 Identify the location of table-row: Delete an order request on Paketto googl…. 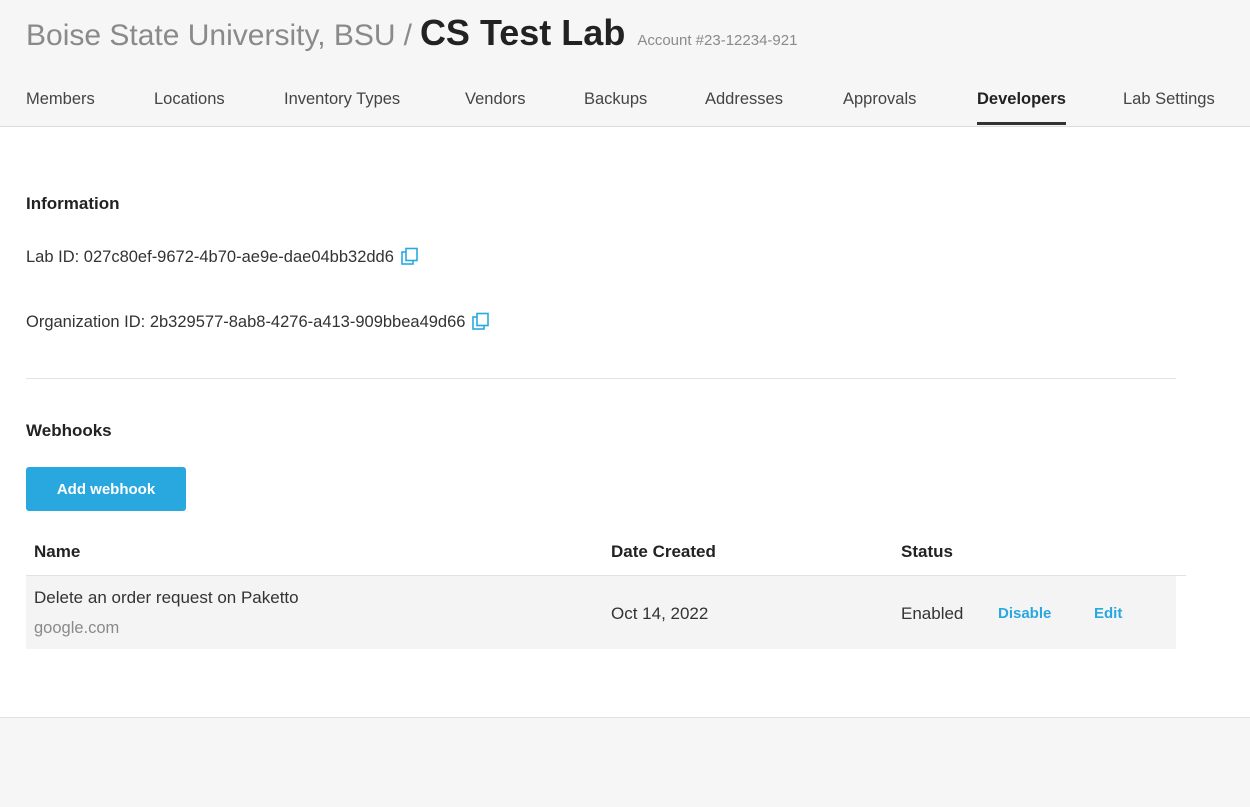
(601, 612).